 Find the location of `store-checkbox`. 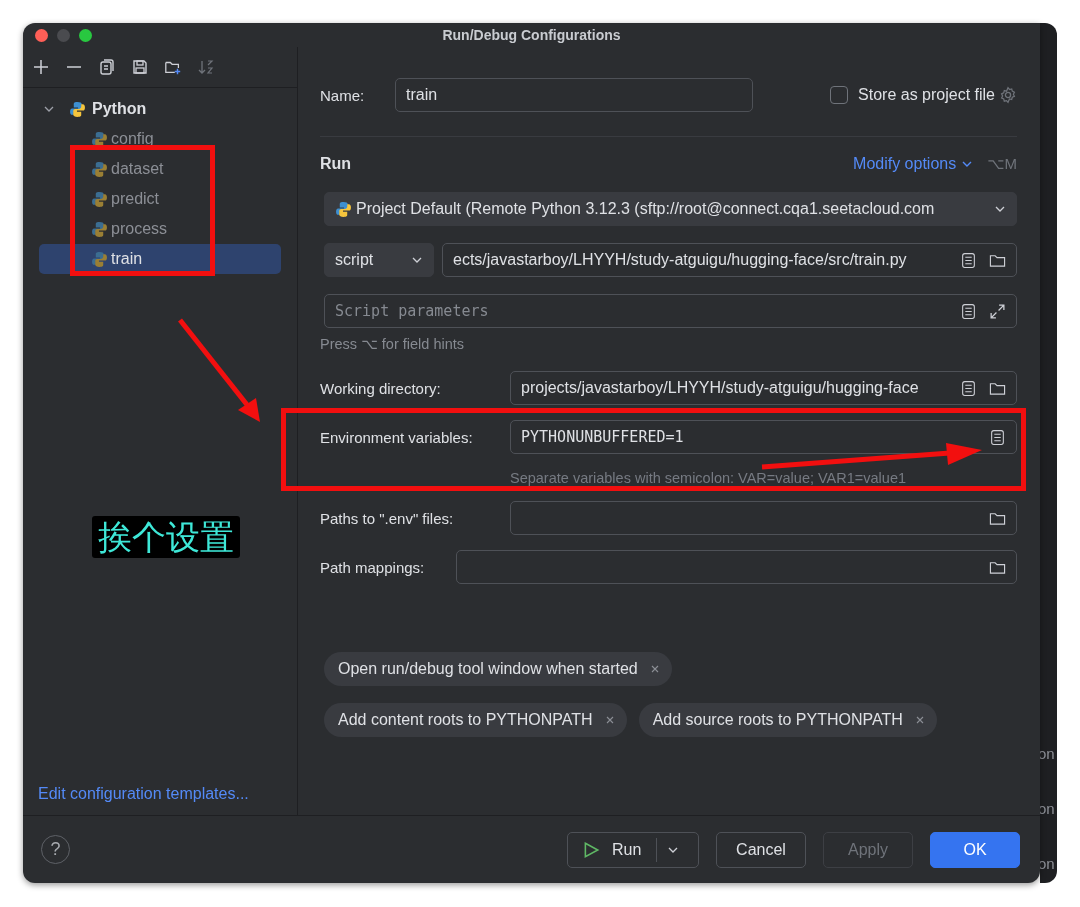

store-checkbox is located at coordinates (839, 95).